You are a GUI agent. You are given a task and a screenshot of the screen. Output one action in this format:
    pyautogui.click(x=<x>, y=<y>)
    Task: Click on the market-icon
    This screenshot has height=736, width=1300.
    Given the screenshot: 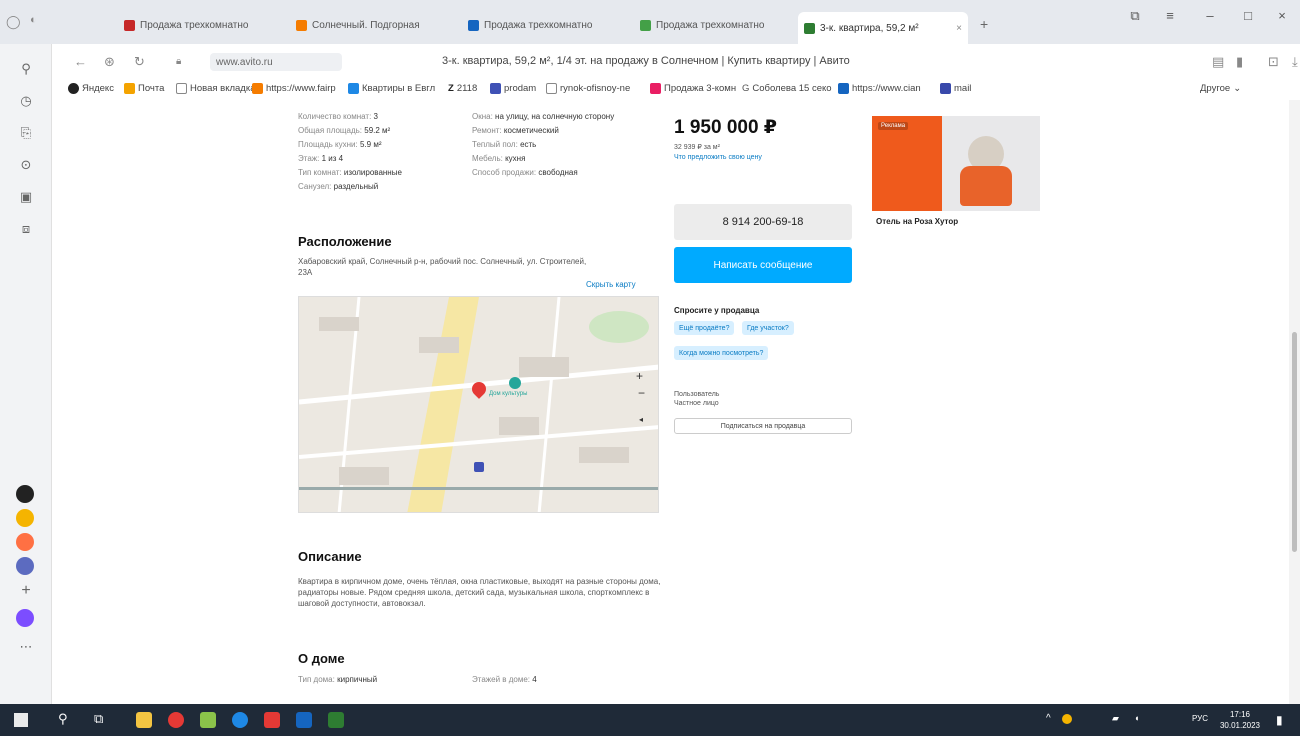 What is the action you would take?
    pyautogui.click(x=25, y=542)
    